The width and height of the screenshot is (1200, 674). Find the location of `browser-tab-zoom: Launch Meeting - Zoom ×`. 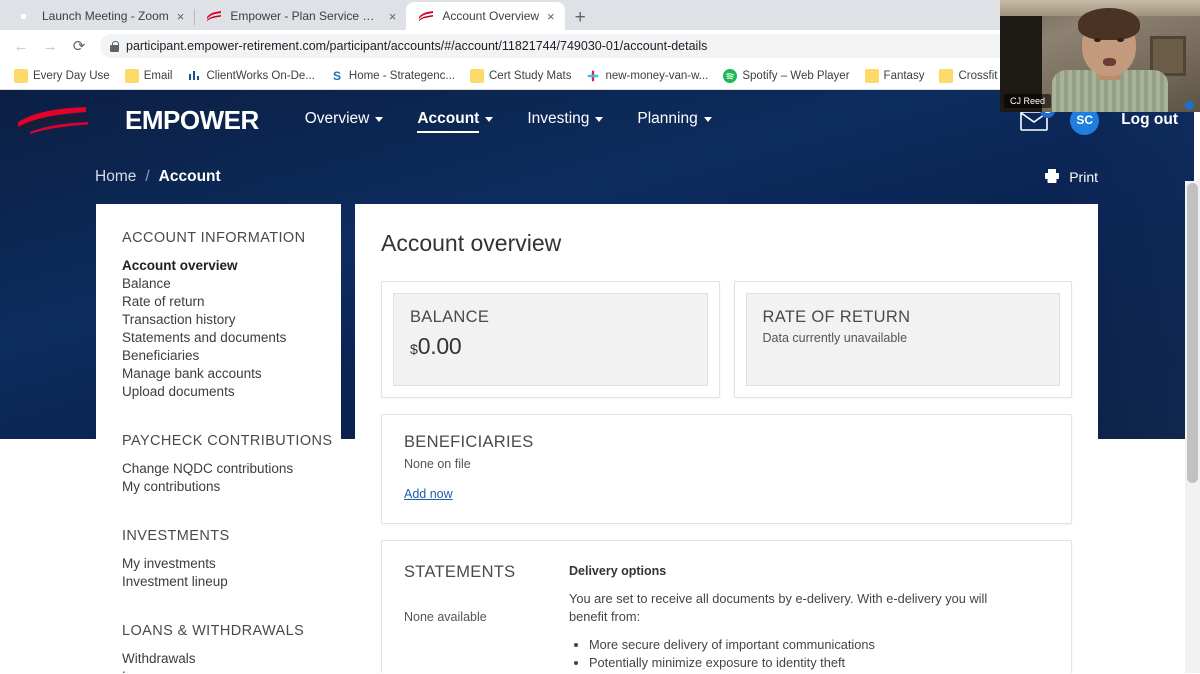

browser-tab-zoom: Launch Meeting - Zoom × is located at coordinates (100, 16).